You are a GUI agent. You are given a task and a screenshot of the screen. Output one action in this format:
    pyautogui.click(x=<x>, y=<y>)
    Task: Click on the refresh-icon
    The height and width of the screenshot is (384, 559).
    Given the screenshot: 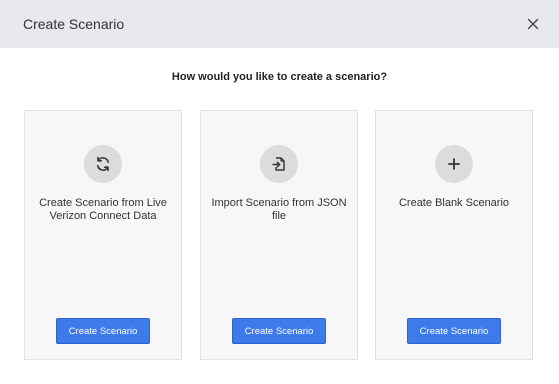 What is the action you would take?
    pyautogui.click(x=103, y=164)
    